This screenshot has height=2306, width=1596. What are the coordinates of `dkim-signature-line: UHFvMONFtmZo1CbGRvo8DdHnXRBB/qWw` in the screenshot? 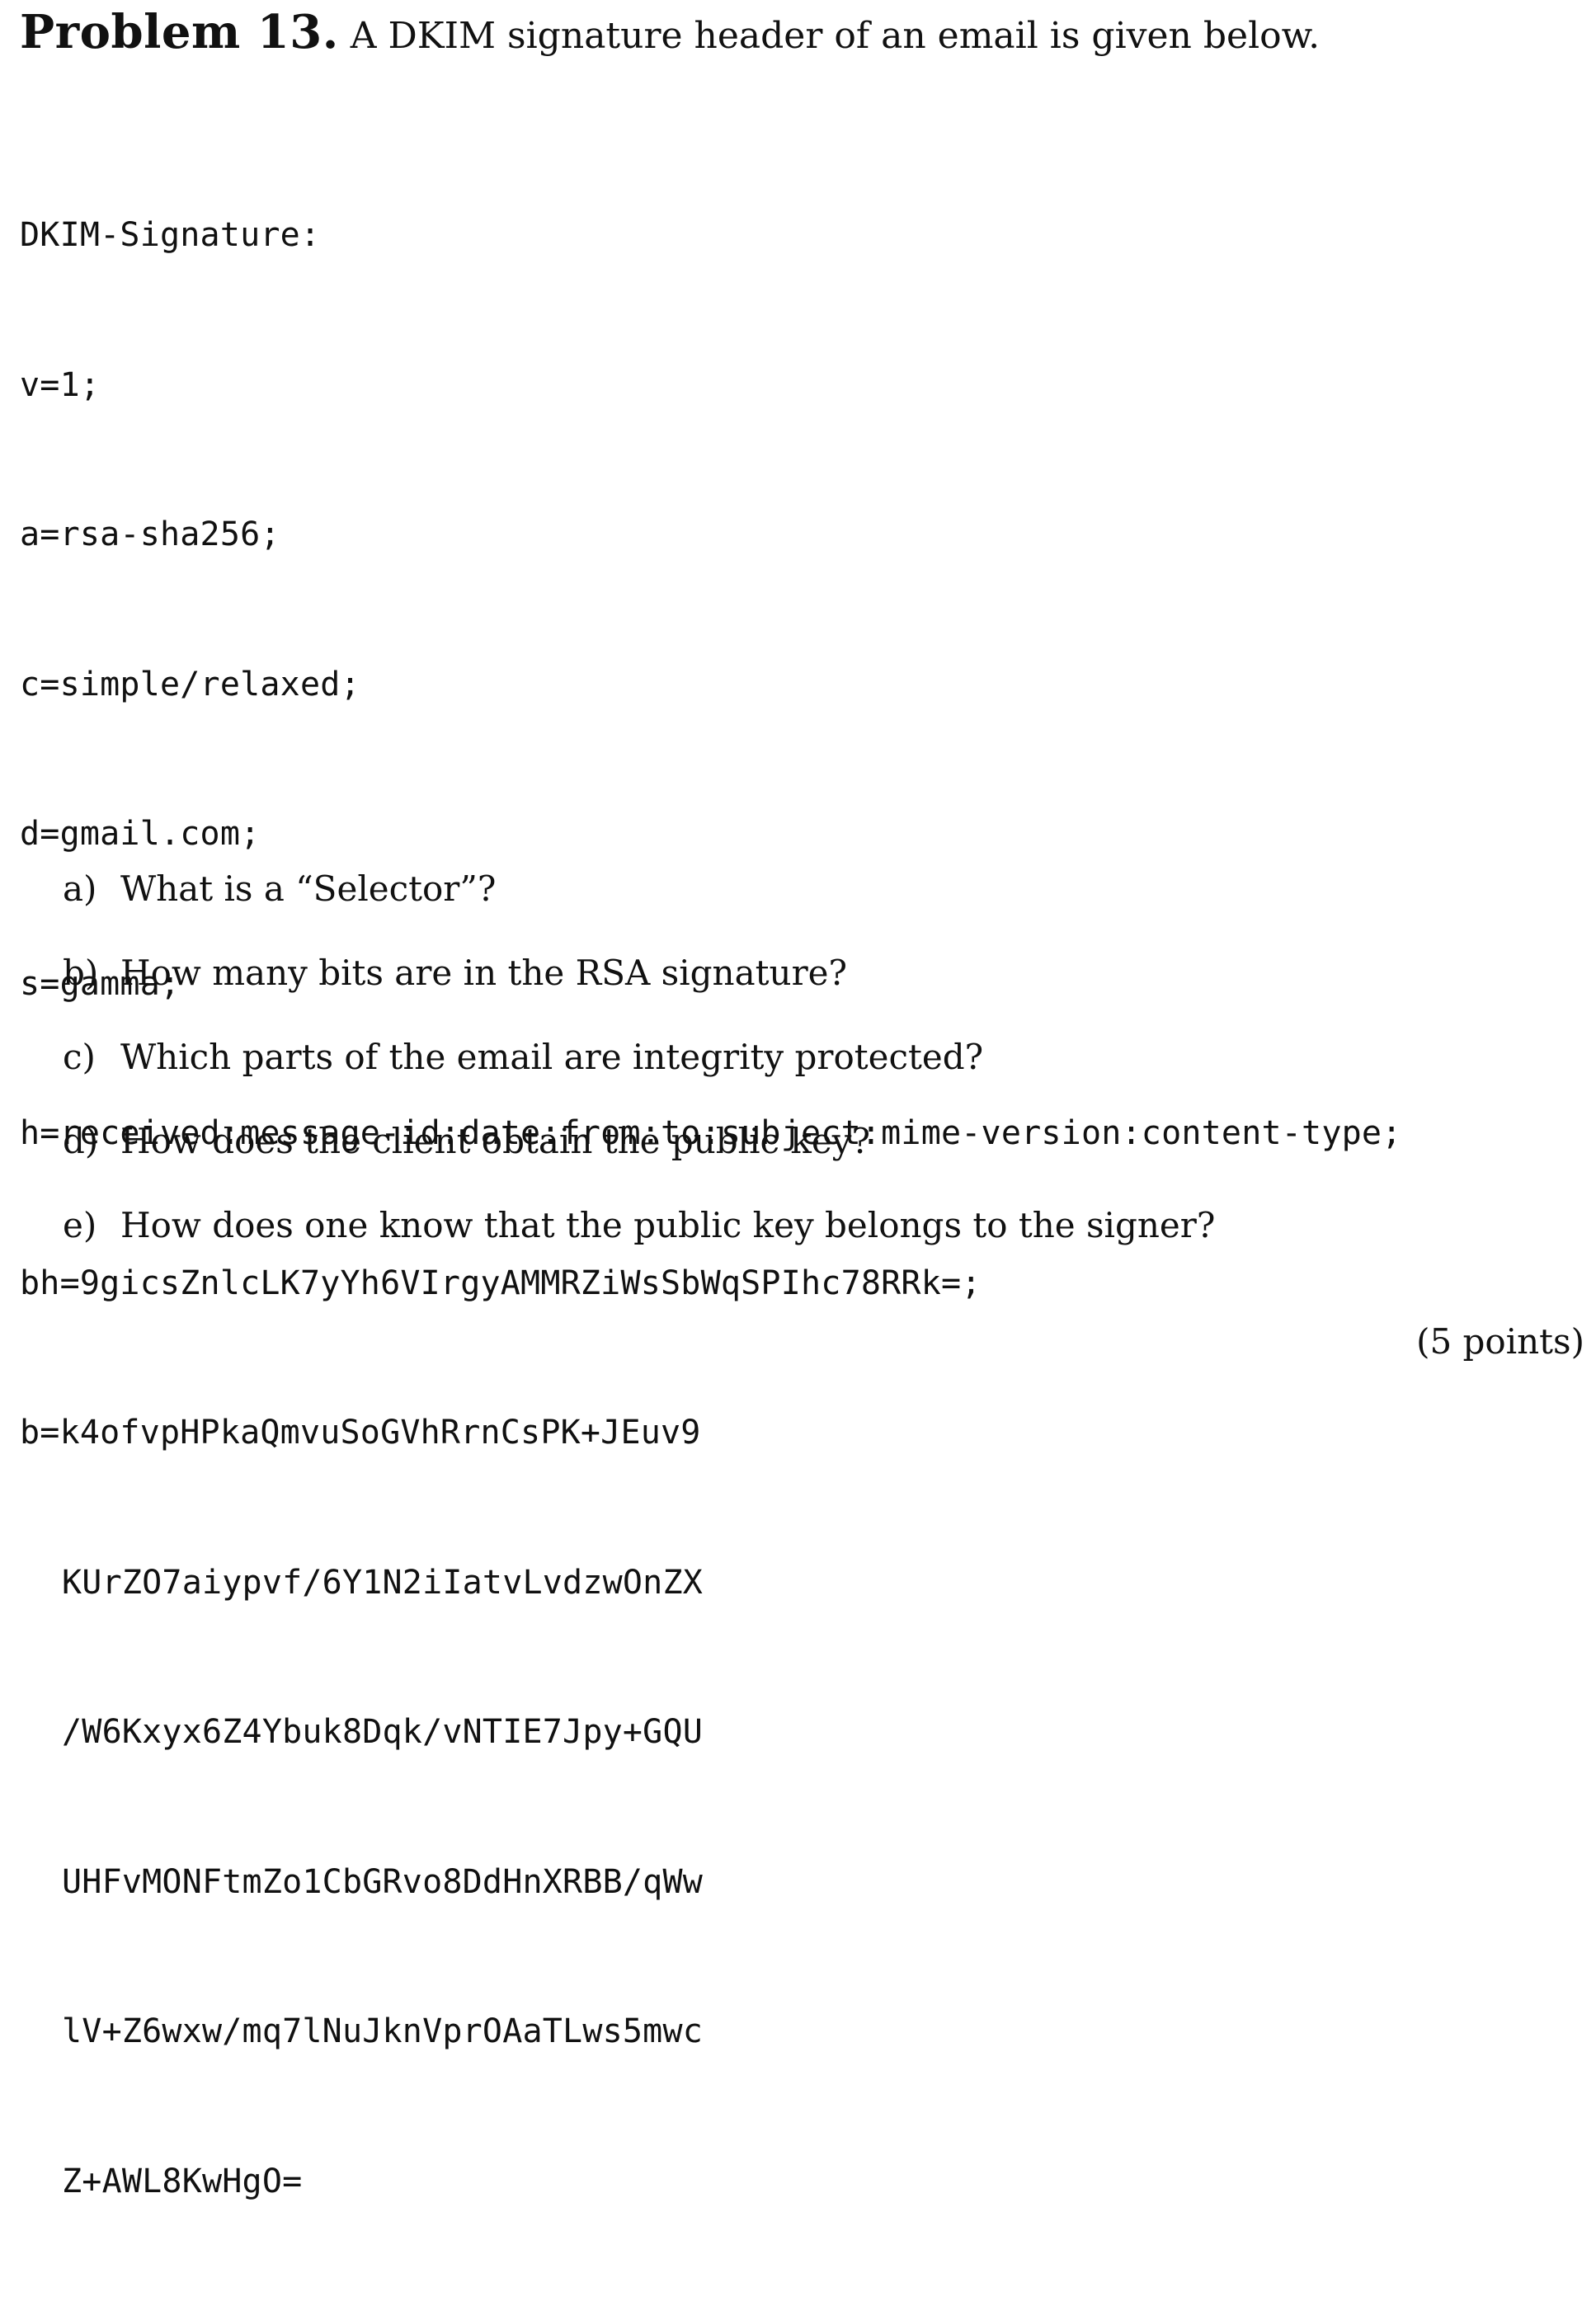 It's located at (383, 1881).